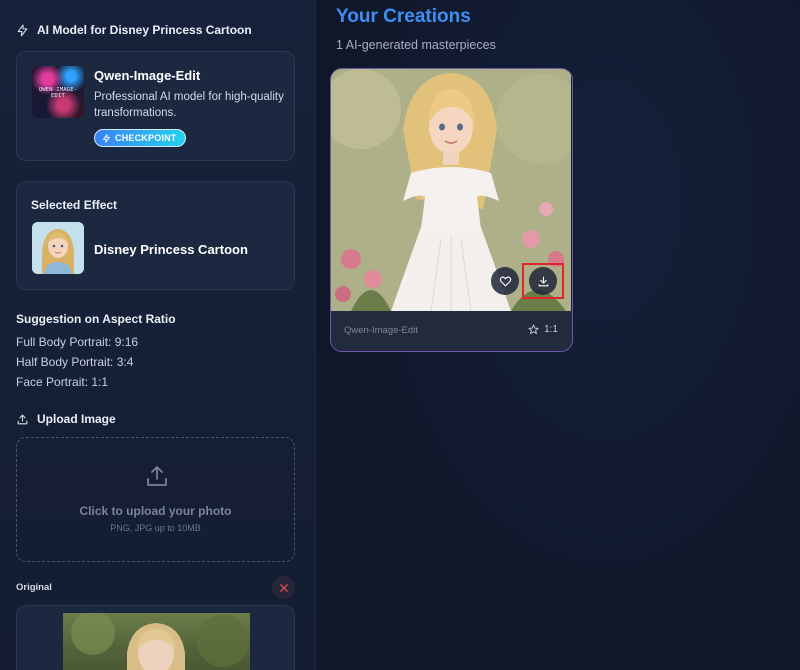 This screenshot has width=800, height=670. I want to click on aspect-ratio-title: Suggestion on Aspect Ratio, so click(96, 319).